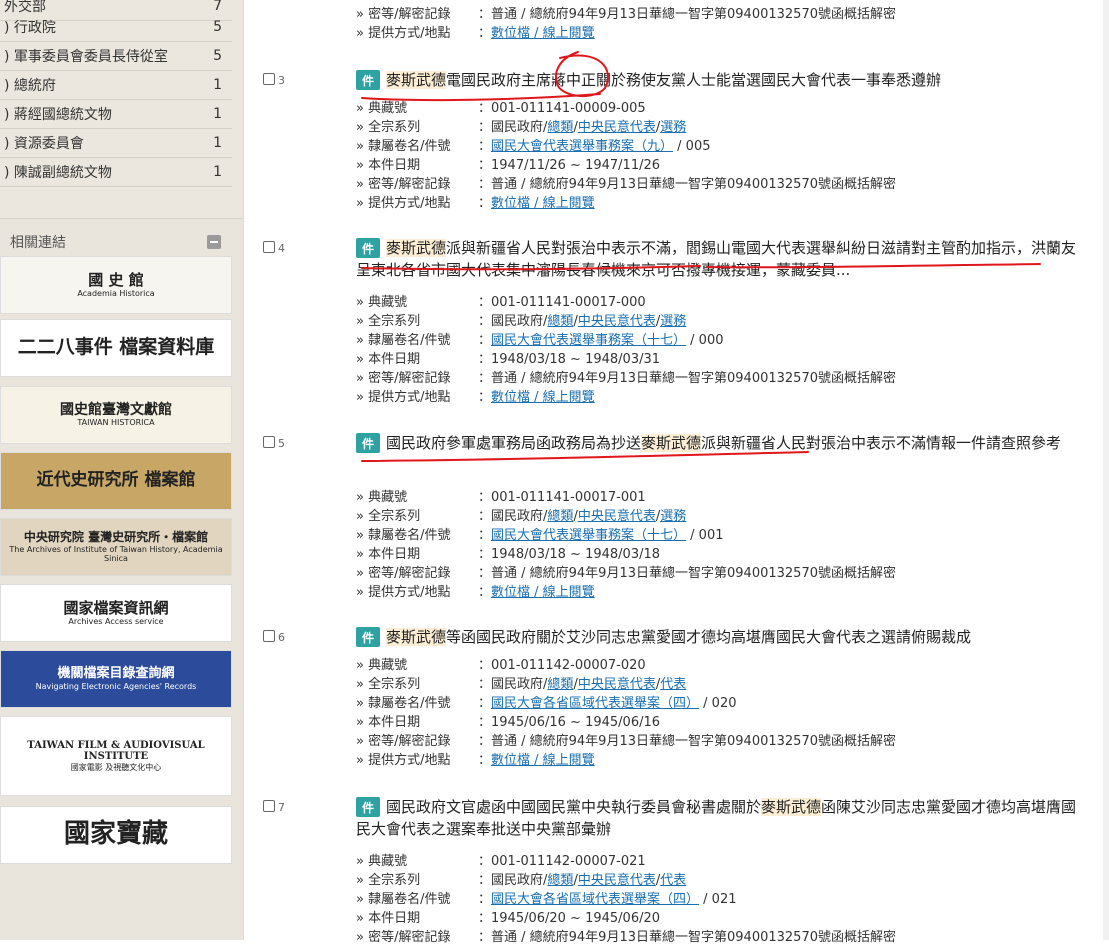 The image size is (1109, 945). Describe the element at coordinates (562, 665) in the screenshot. I see `ref-value: ：001-011142-00007-020` at that location.